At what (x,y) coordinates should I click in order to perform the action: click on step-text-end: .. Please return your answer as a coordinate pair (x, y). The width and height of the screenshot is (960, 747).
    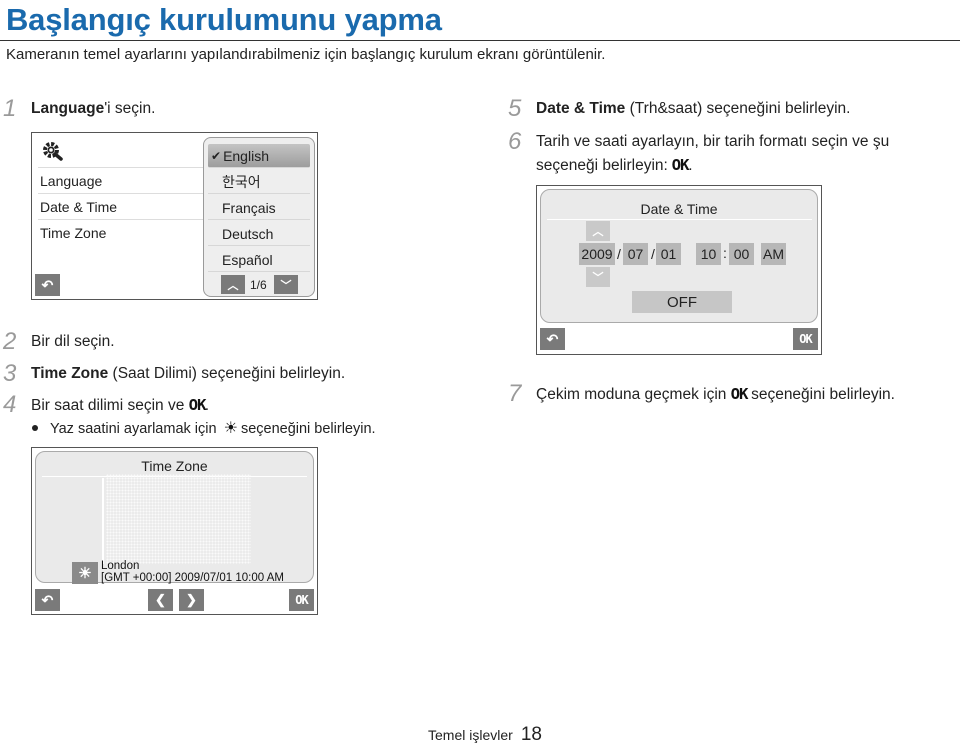
    Looking at the image, I should click on (690, 165).